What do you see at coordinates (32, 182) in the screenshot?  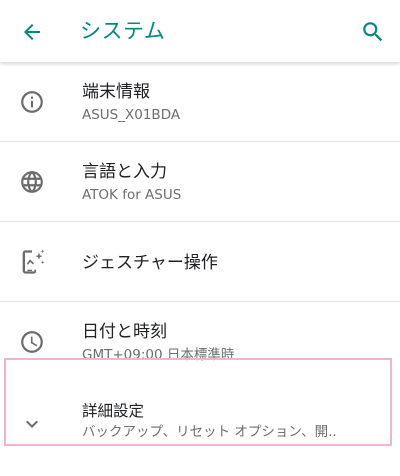 I see `globe-icon` at bounding box center [32, 182].